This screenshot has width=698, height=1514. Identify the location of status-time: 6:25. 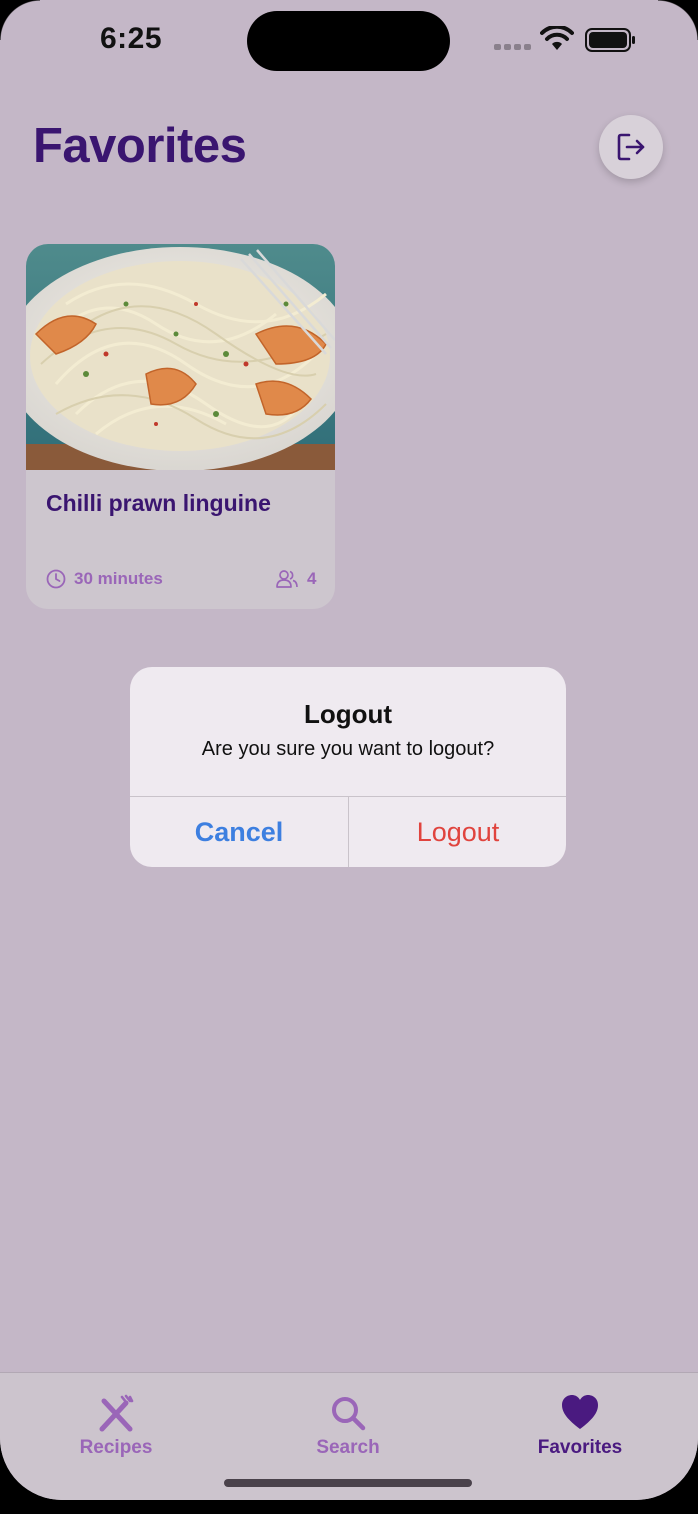
(131, 38).